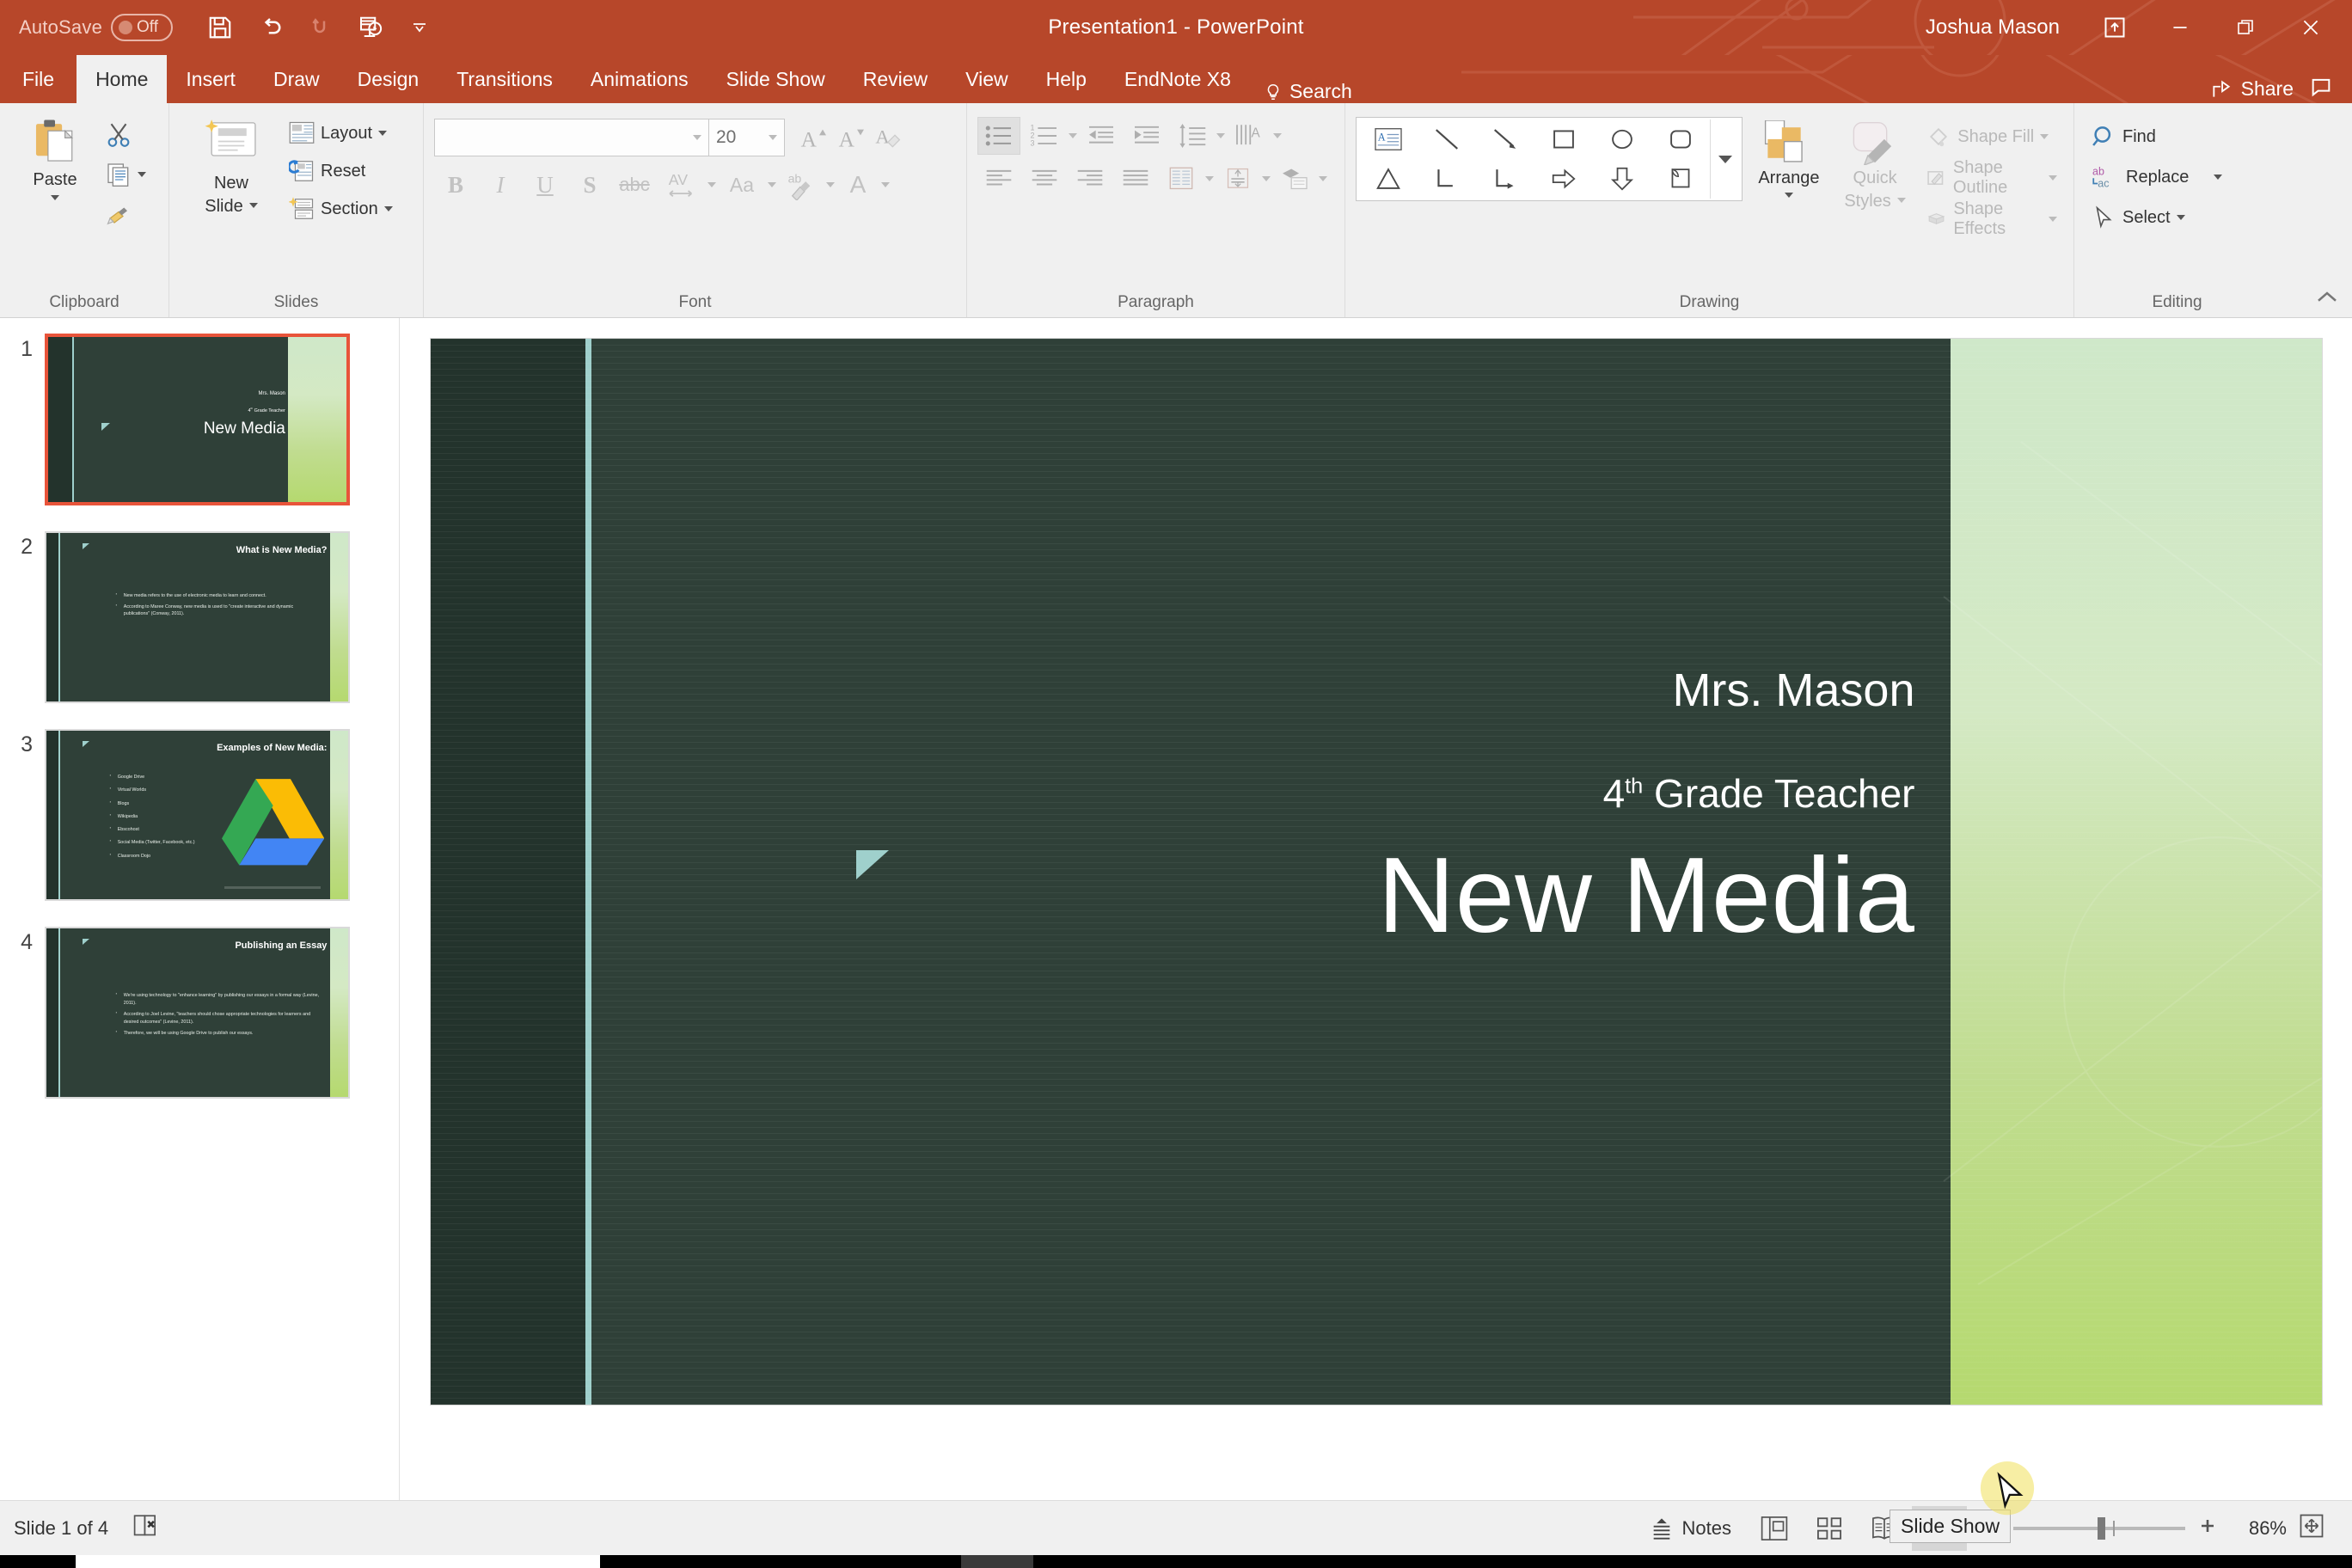 The height and width of the screenshot is (1568, 2352). I want to click on tab-home: Home, so click(122, 79).